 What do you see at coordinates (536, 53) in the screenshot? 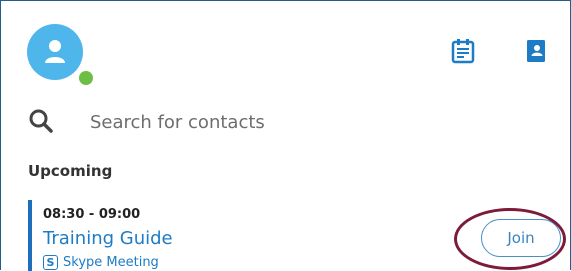
I see `contacts-book-icon` at bounding box center [536, 53].